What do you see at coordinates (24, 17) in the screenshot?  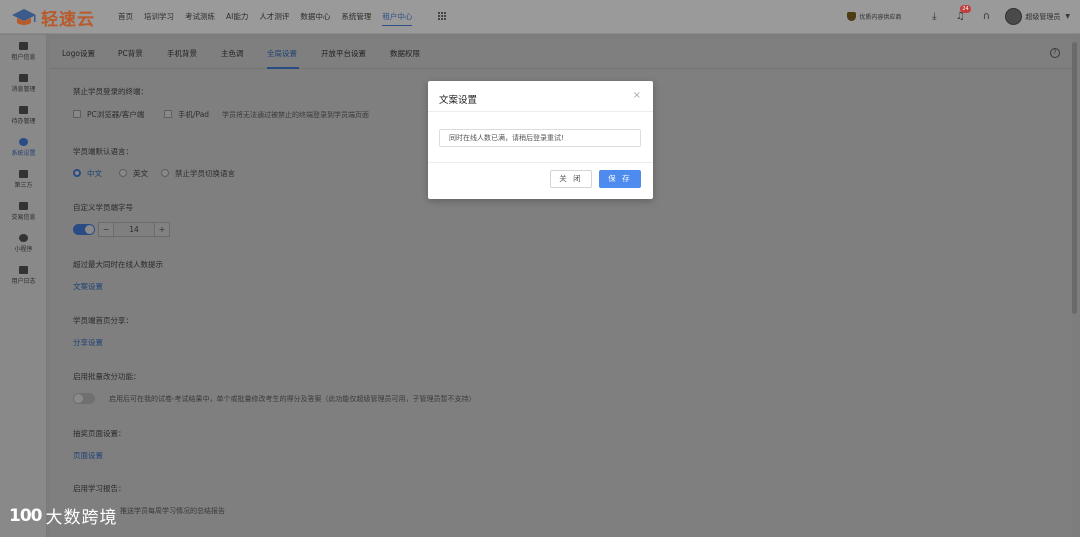 I see `graduation-cap-icon` at bounding box center [24, 17].